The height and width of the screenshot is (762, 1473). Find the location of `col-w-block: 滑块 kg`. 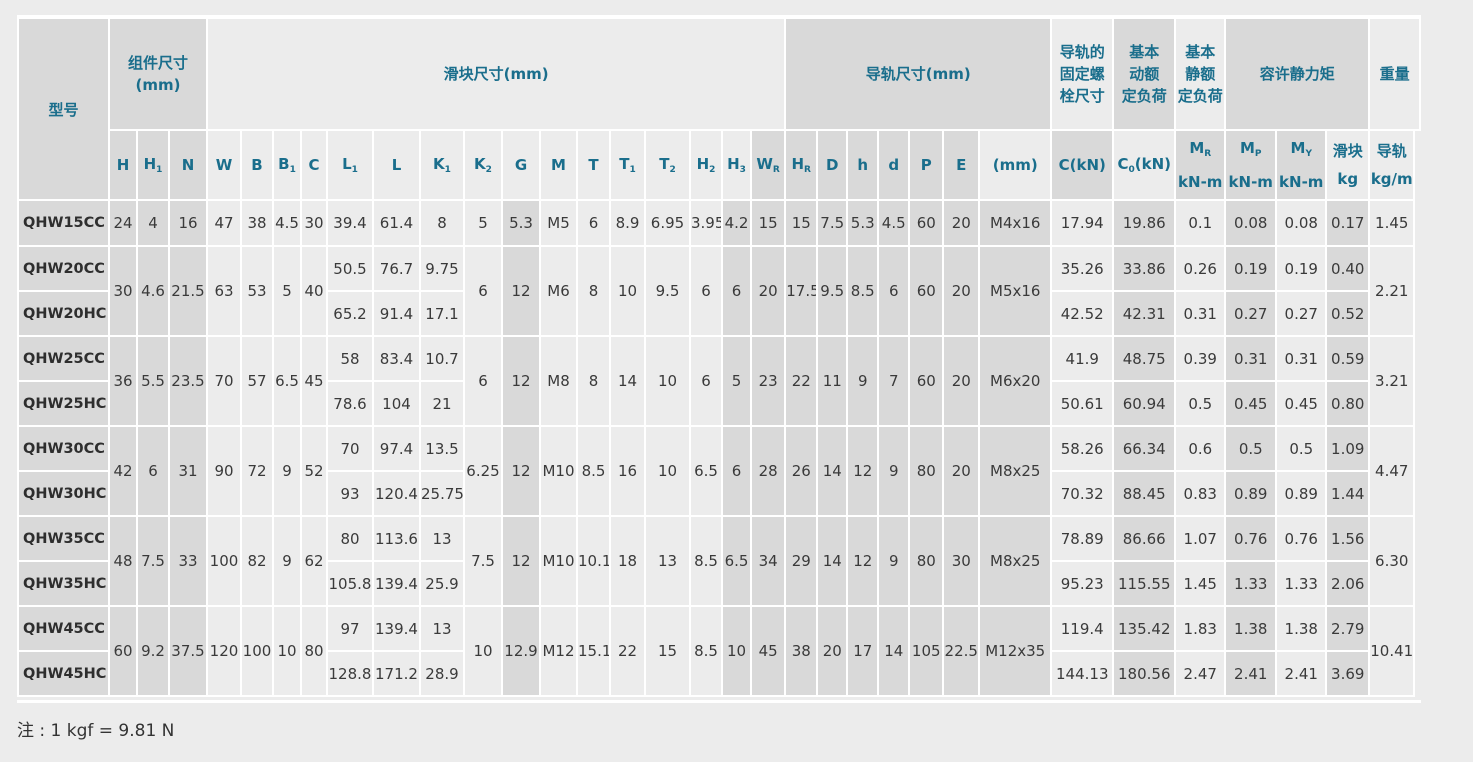

col-w-block: 滑块 kg is located at coordinates (1348, 165).